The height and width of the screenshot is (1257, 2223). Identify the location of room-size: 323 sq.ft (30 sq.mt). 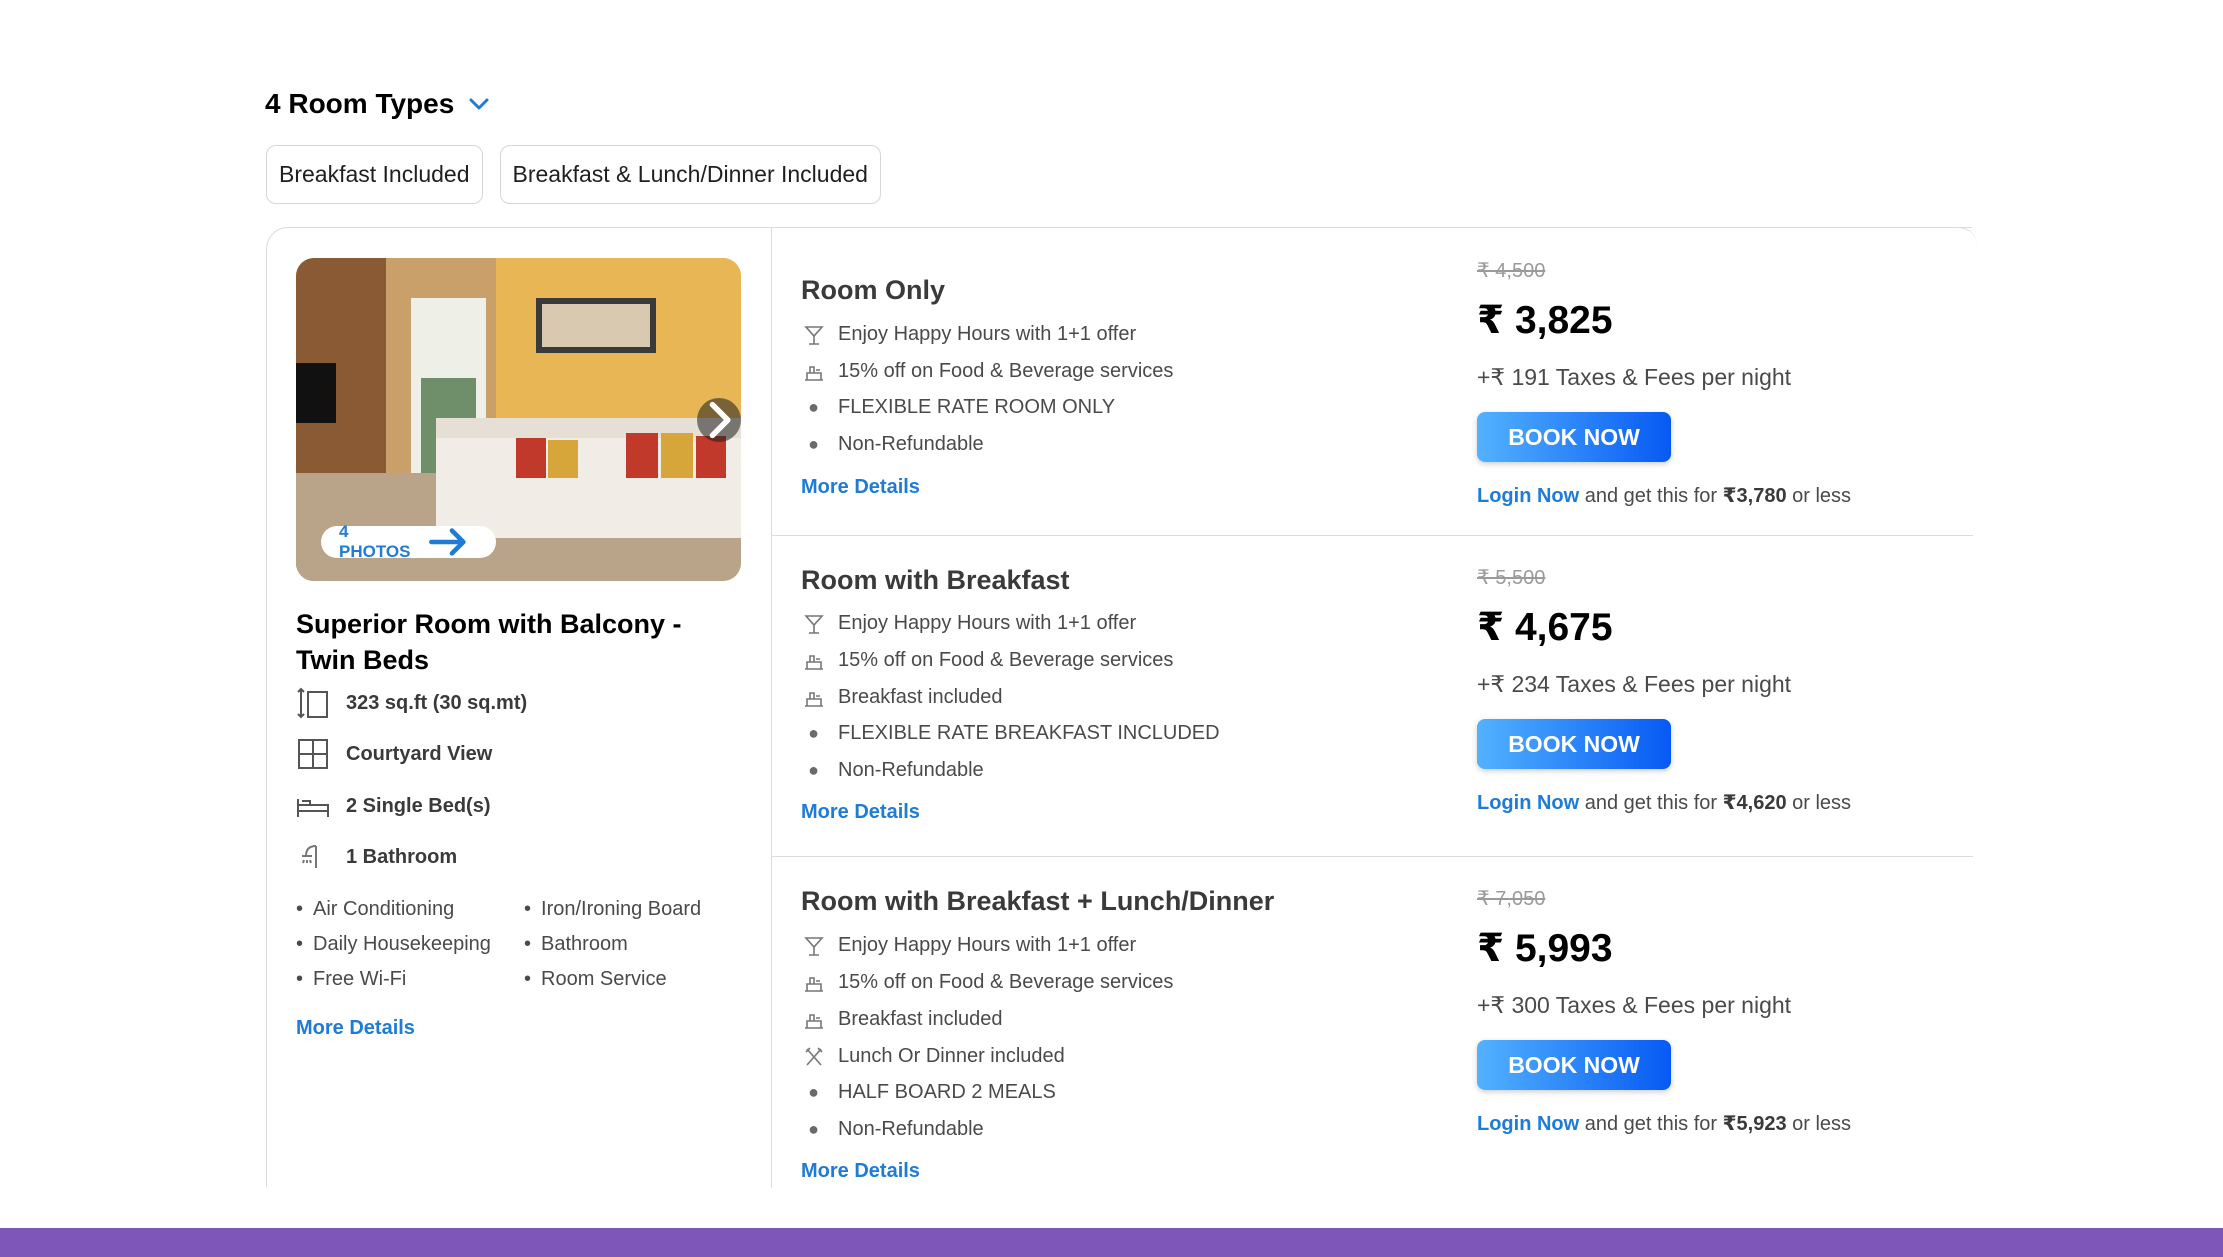
(411, 703).